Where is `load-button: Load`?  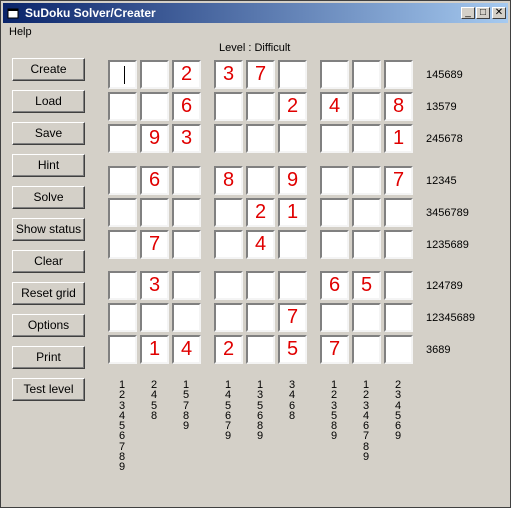
load-button: Load is located at coordinates (48, 101).